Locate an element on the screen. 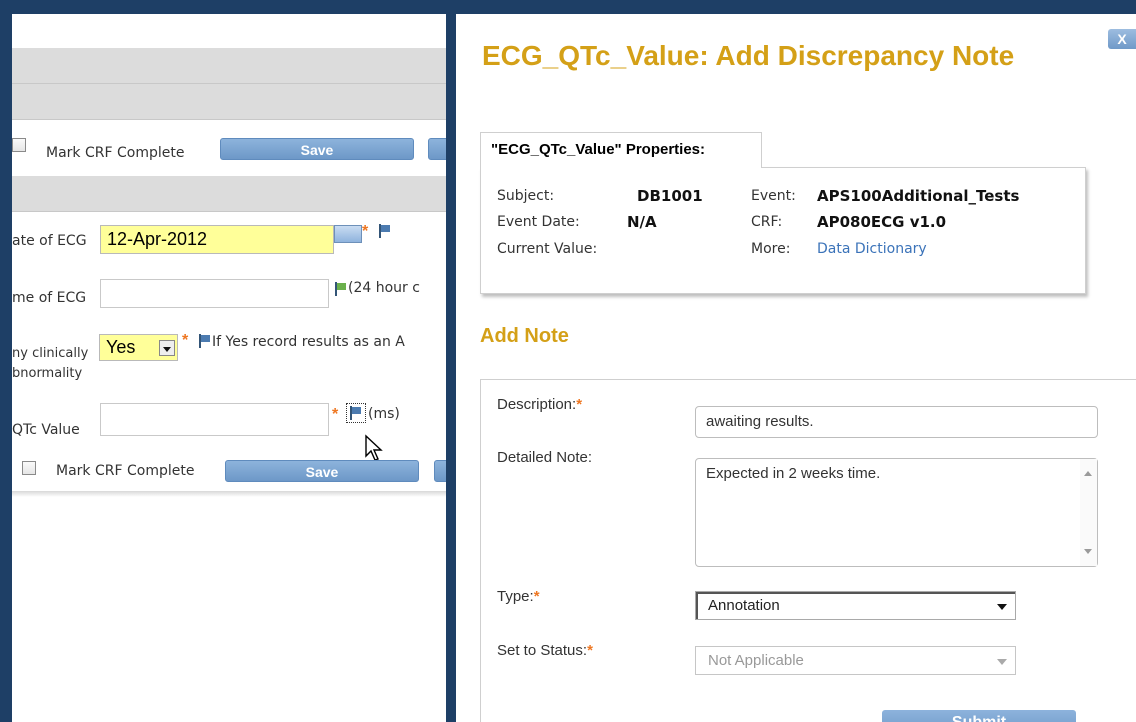  clinically-label-line2: bnormality is located at coordinates (47, 373).